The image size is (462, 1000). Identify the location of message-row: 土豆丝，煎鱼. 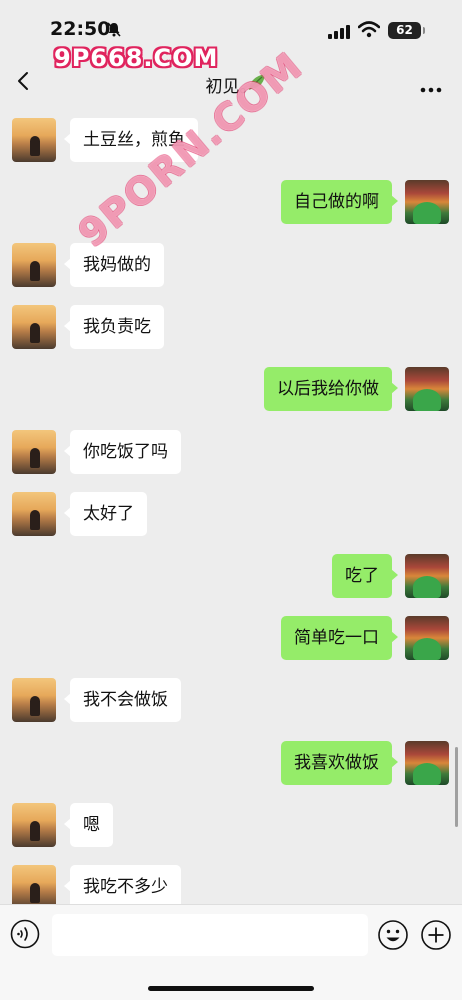
(231, 141).